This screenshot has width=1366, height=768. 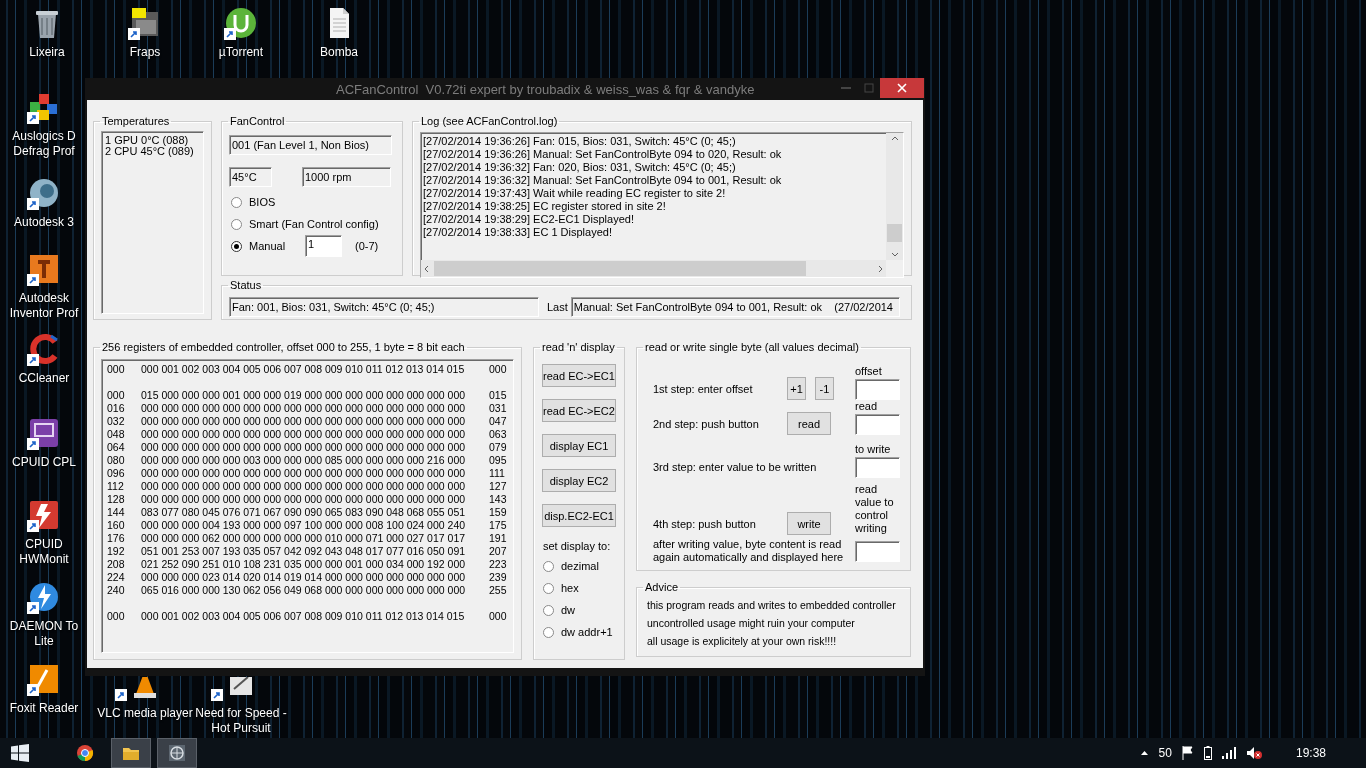 What do you see at coordinates (545, 206) in the screenshot?
I see `log-line: [27/02/2014 19:38:25] EC register stored in site 2!` at bounding box center [545, 206].